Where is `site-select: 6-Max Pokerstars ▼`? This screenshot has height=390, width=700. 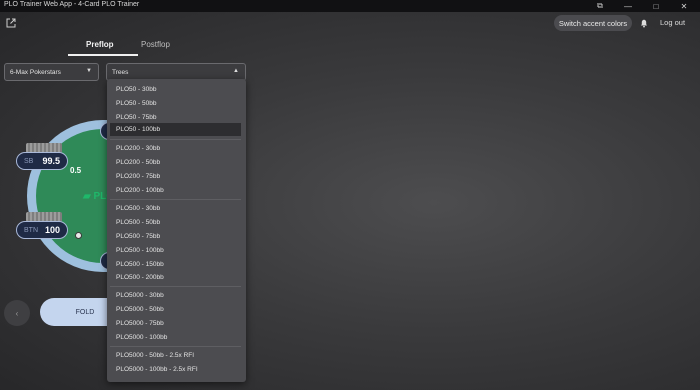
site-select: 6-Max Pokerstars ▼ is located at coordinates (51, 72).